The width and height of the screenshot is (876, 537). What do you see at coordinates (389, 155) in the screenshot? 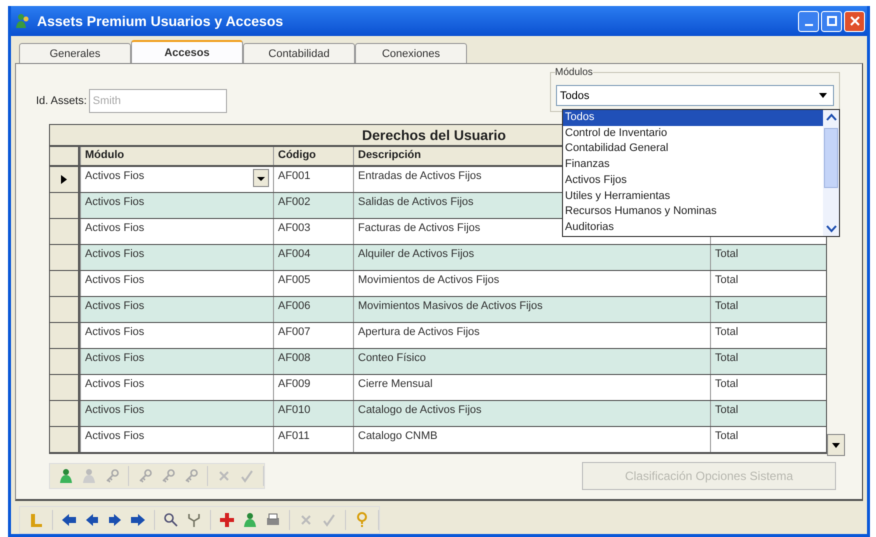
I see `column-header: Descripción` at bounding box center [389, 155].